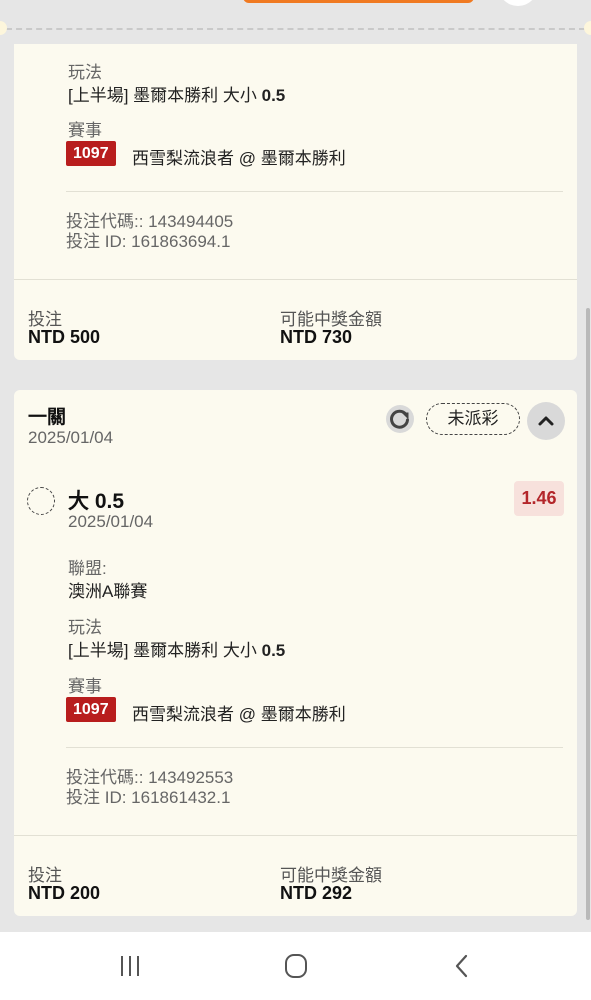  What do you see at coordinates (111, 521) in the screenshot?
I see `selection-date: 2025/01/04` at bounding box center [111, 521].